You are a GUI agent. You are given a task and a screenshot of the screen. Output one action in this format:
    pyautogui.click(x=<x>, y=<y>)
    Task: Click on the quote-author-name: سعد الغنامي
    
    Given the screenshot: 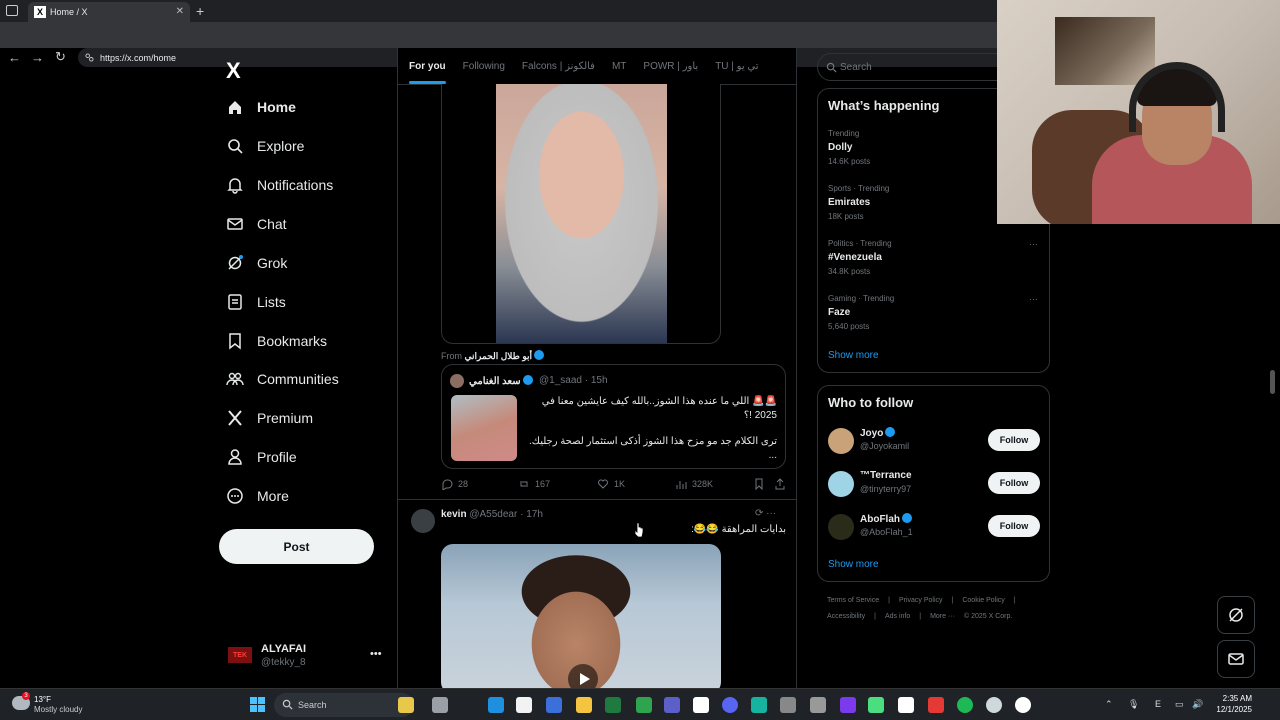 What is the action you would take?
    pyautogui.click(x=501, y=381)
    